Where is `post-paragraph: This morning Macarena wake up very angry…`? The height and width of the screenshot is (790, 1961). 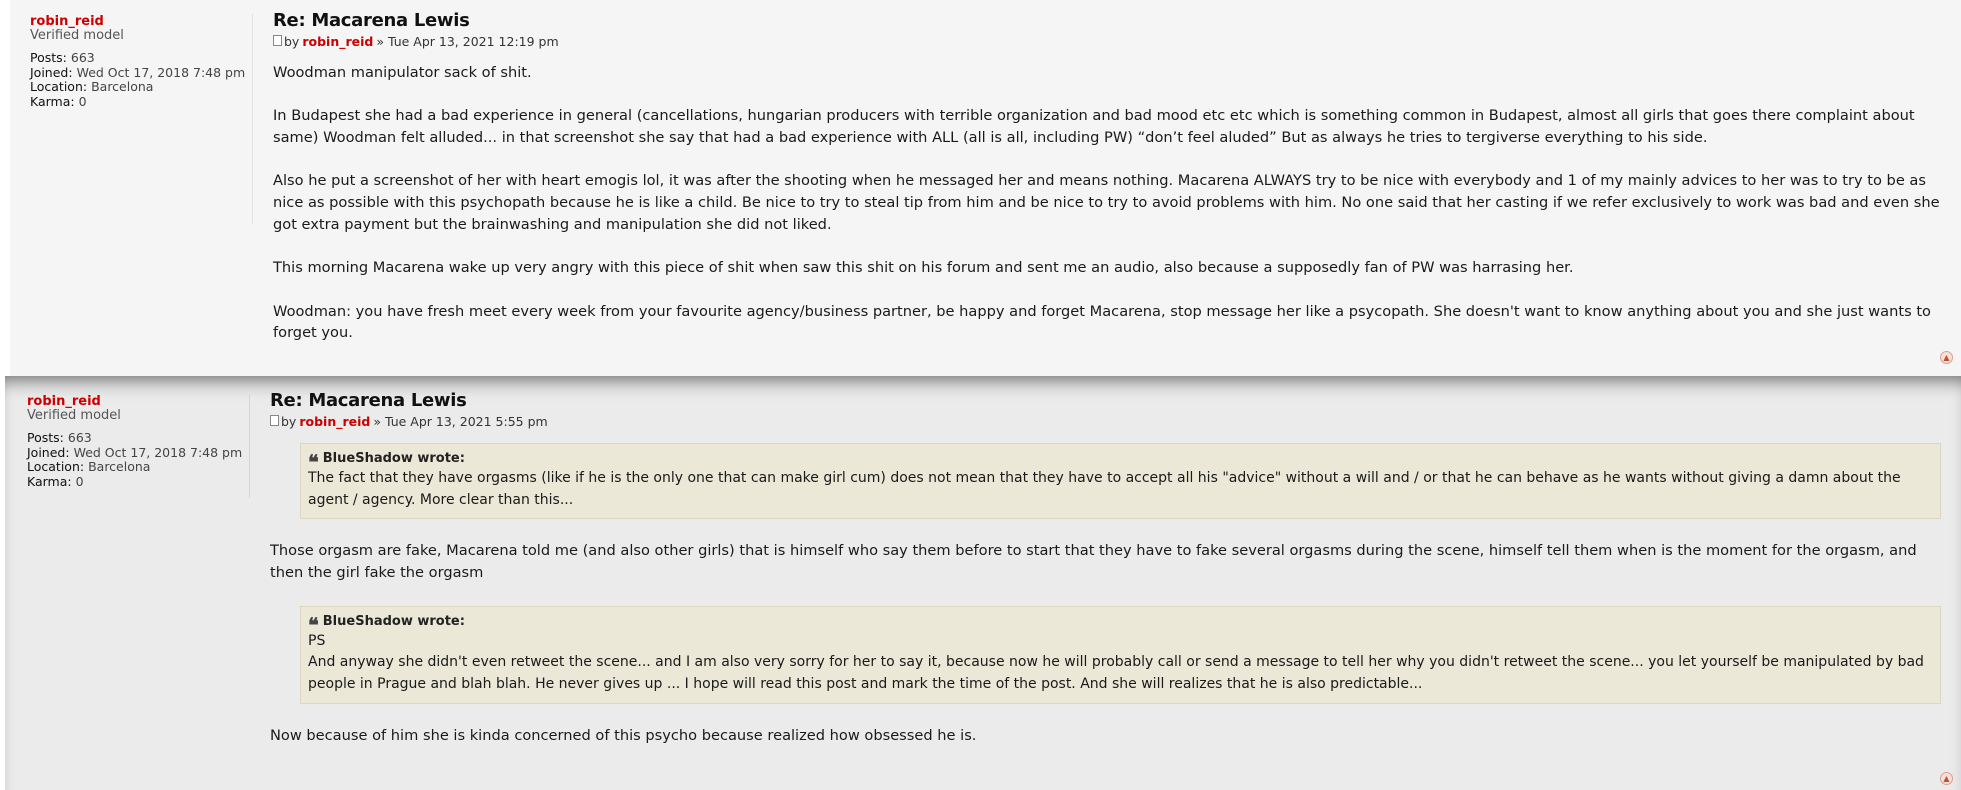 post-paragraph: This morning Macarena wake up very angry… is located at coordinates (923, 268).